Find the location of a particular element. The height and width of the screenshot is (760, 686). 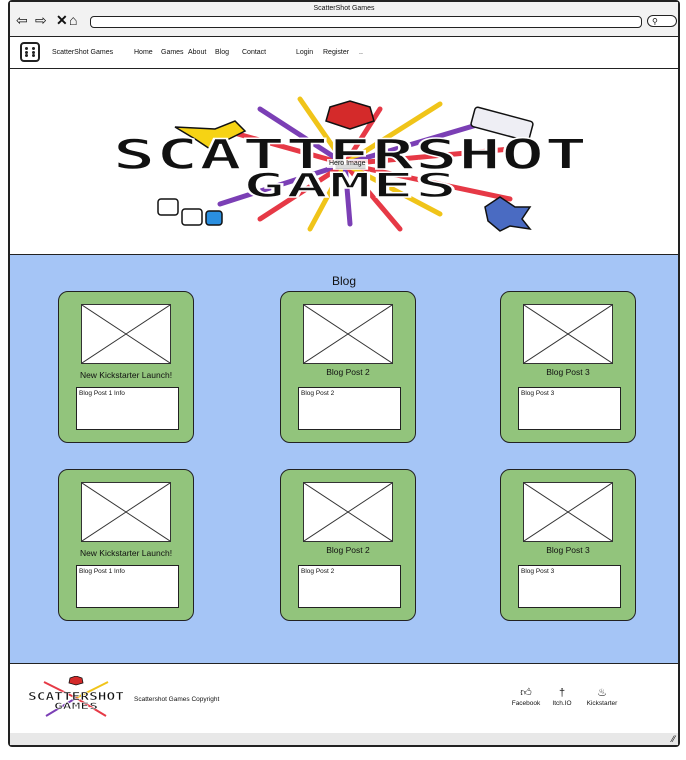

resize-handle-icon: ⁄⁄ is located at coordinates (673, 739).